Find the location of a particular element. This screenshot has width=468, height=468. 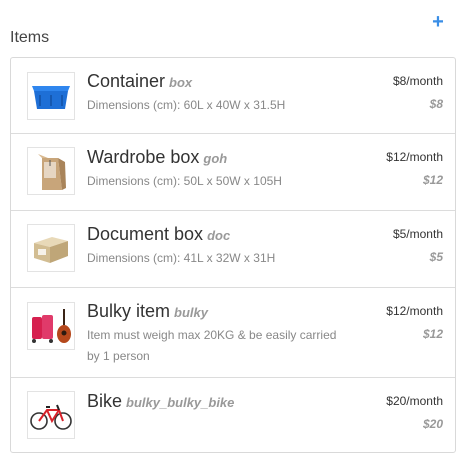

item-code: goh is located at coordinates (215, 158).